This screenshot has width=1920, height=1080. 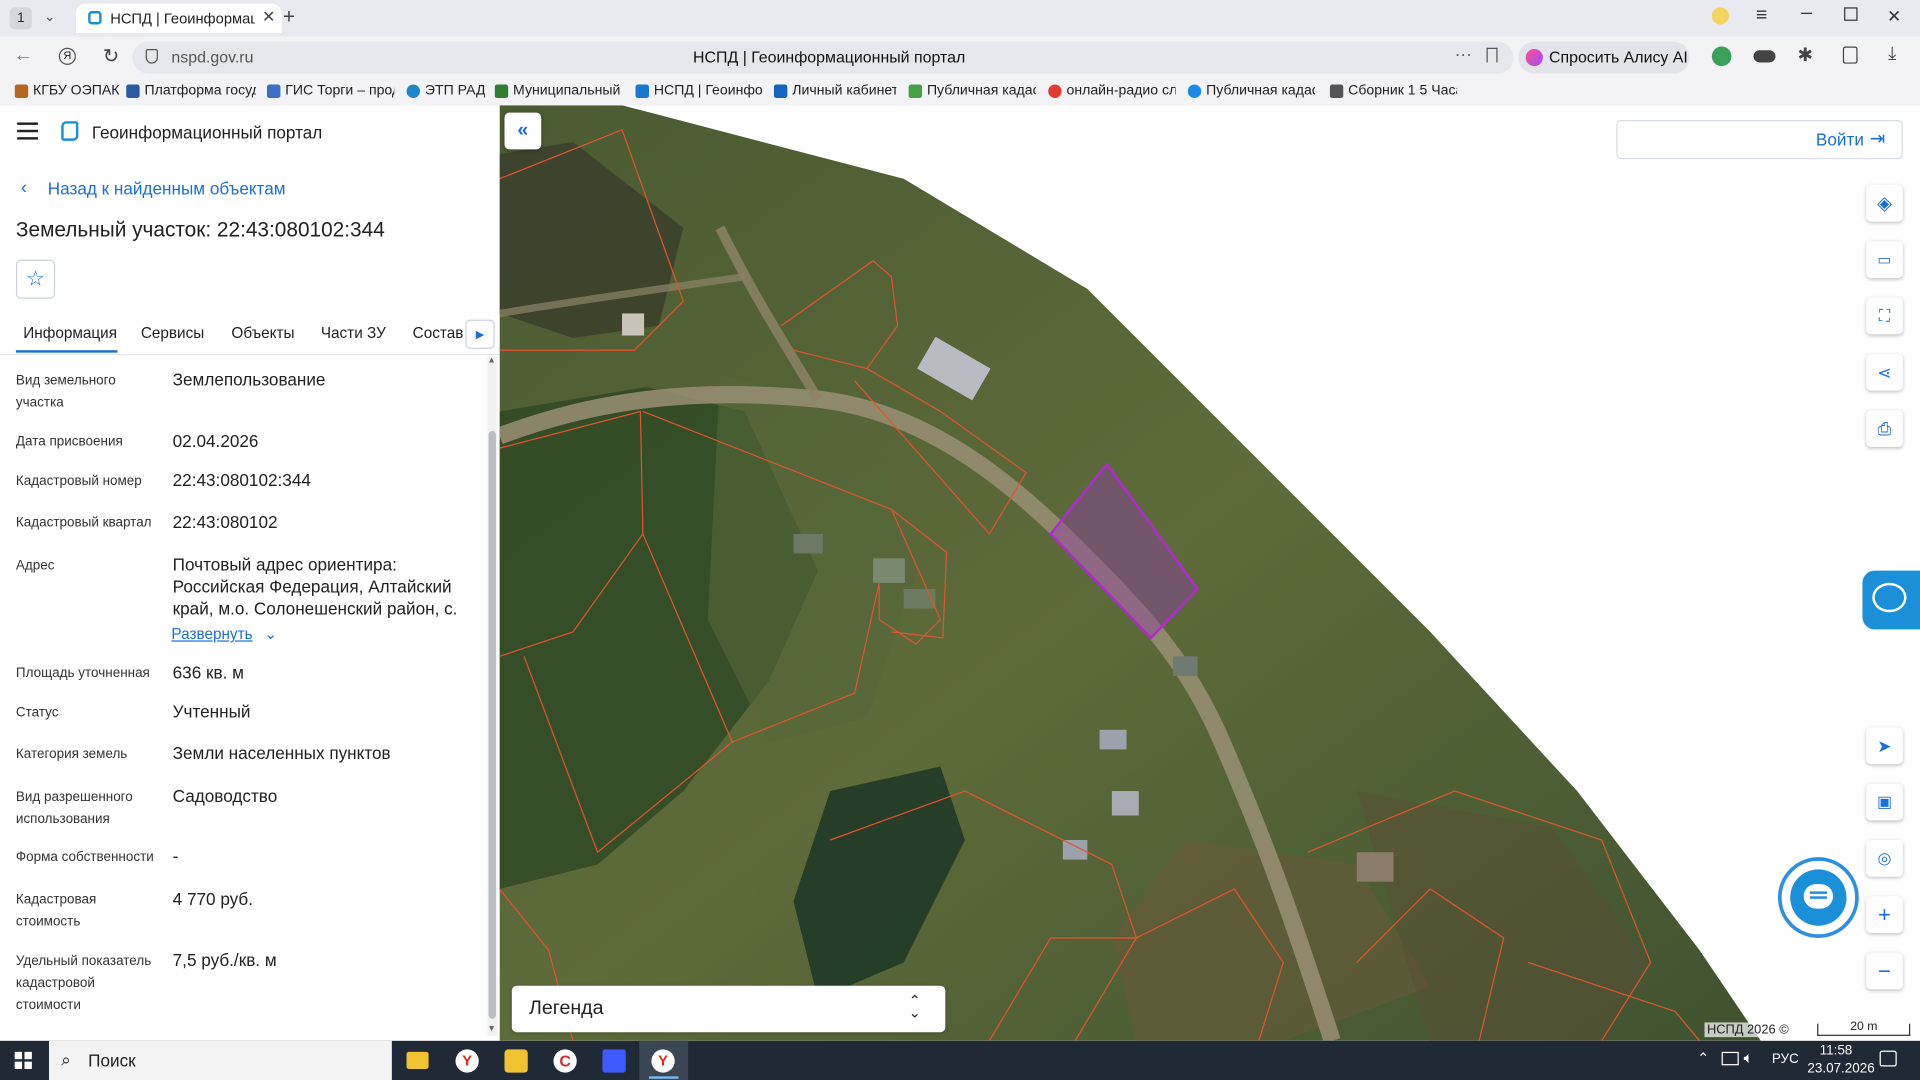 I want to click on field-label: Форма собственности, so click(x=84, y=857).